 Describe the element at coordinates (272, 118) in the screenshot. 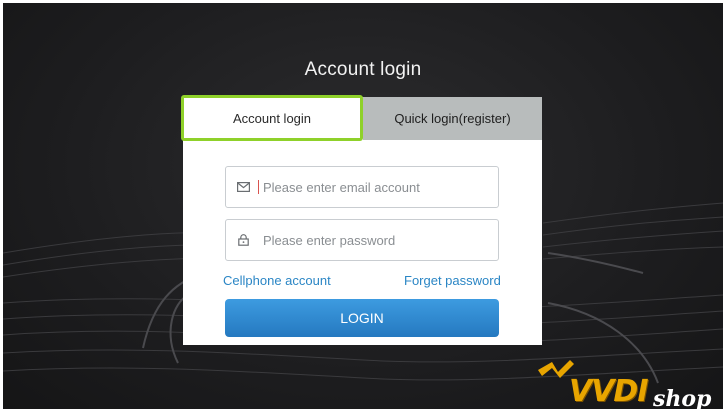

I see `tab-account-login: Account login` at that location.